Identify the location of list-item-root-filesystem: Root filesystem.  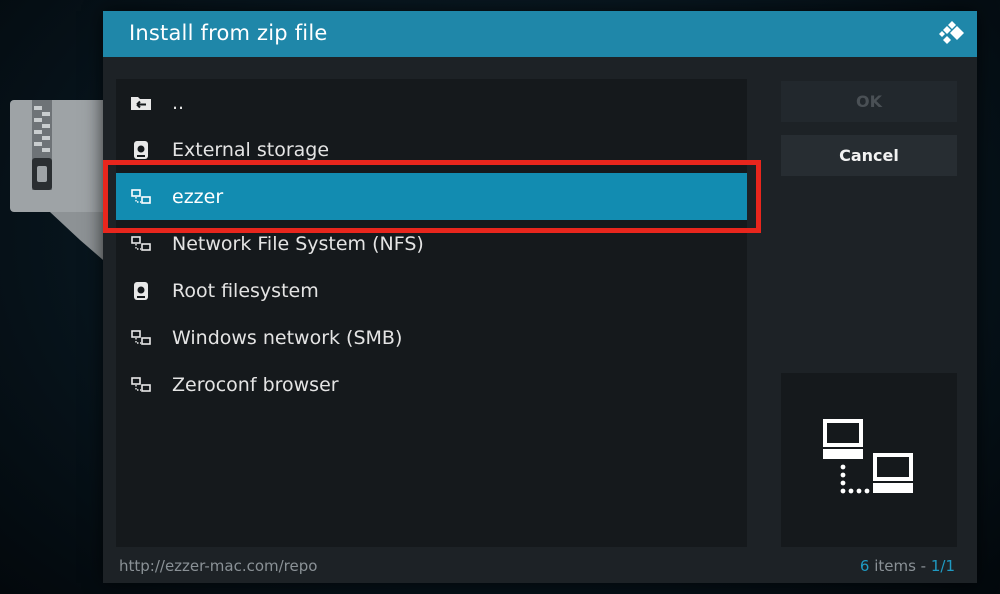
(431, 290).